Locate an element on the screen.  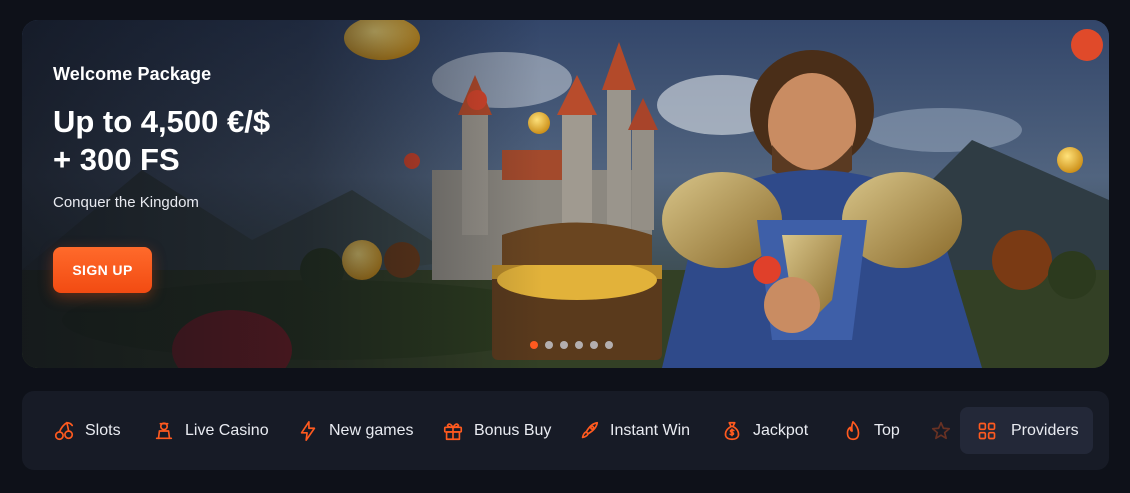
category-label: Jackpot is located at coordinates (781, 430).